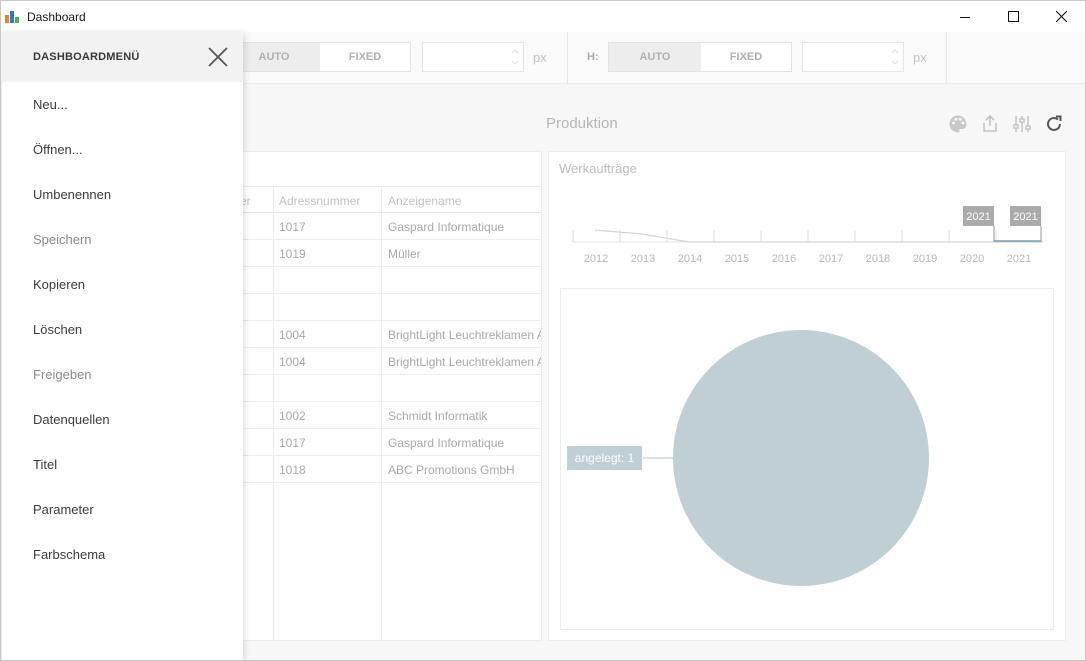 This screenshot has height=661, width=1086. I want to click on range-tick-label: 2019, so click(925, 259).